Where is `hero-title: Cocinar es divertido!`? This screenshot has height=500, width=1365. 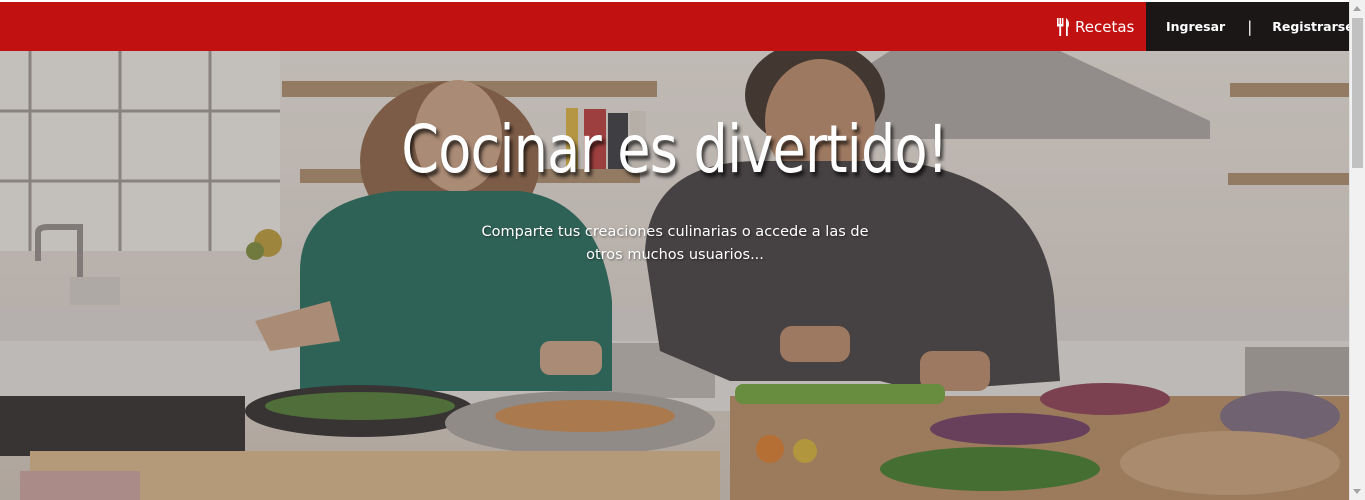
hero-title: Cocinar es divertido! is located at coordinates (674, 149).